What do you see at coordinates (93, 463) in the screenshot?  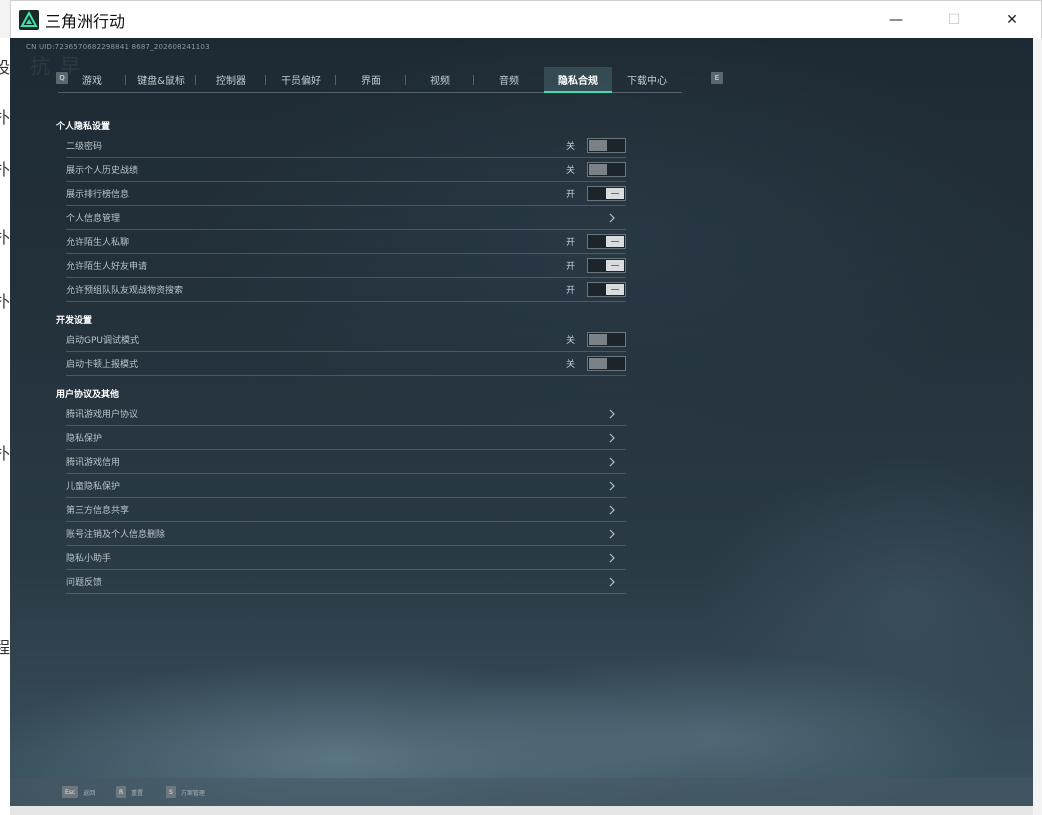 I see `setting-label: 腾讯游戏信用` at bounding box center [93, 463].